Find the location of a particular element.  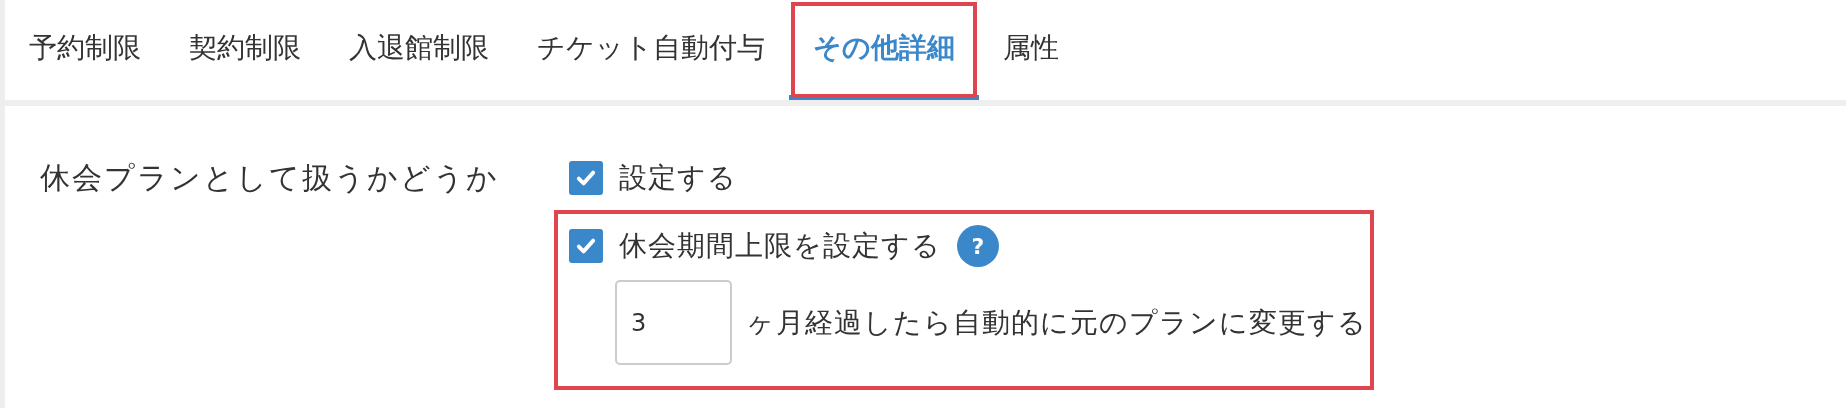

months-field: 3 is located at coordinates (673, 322).